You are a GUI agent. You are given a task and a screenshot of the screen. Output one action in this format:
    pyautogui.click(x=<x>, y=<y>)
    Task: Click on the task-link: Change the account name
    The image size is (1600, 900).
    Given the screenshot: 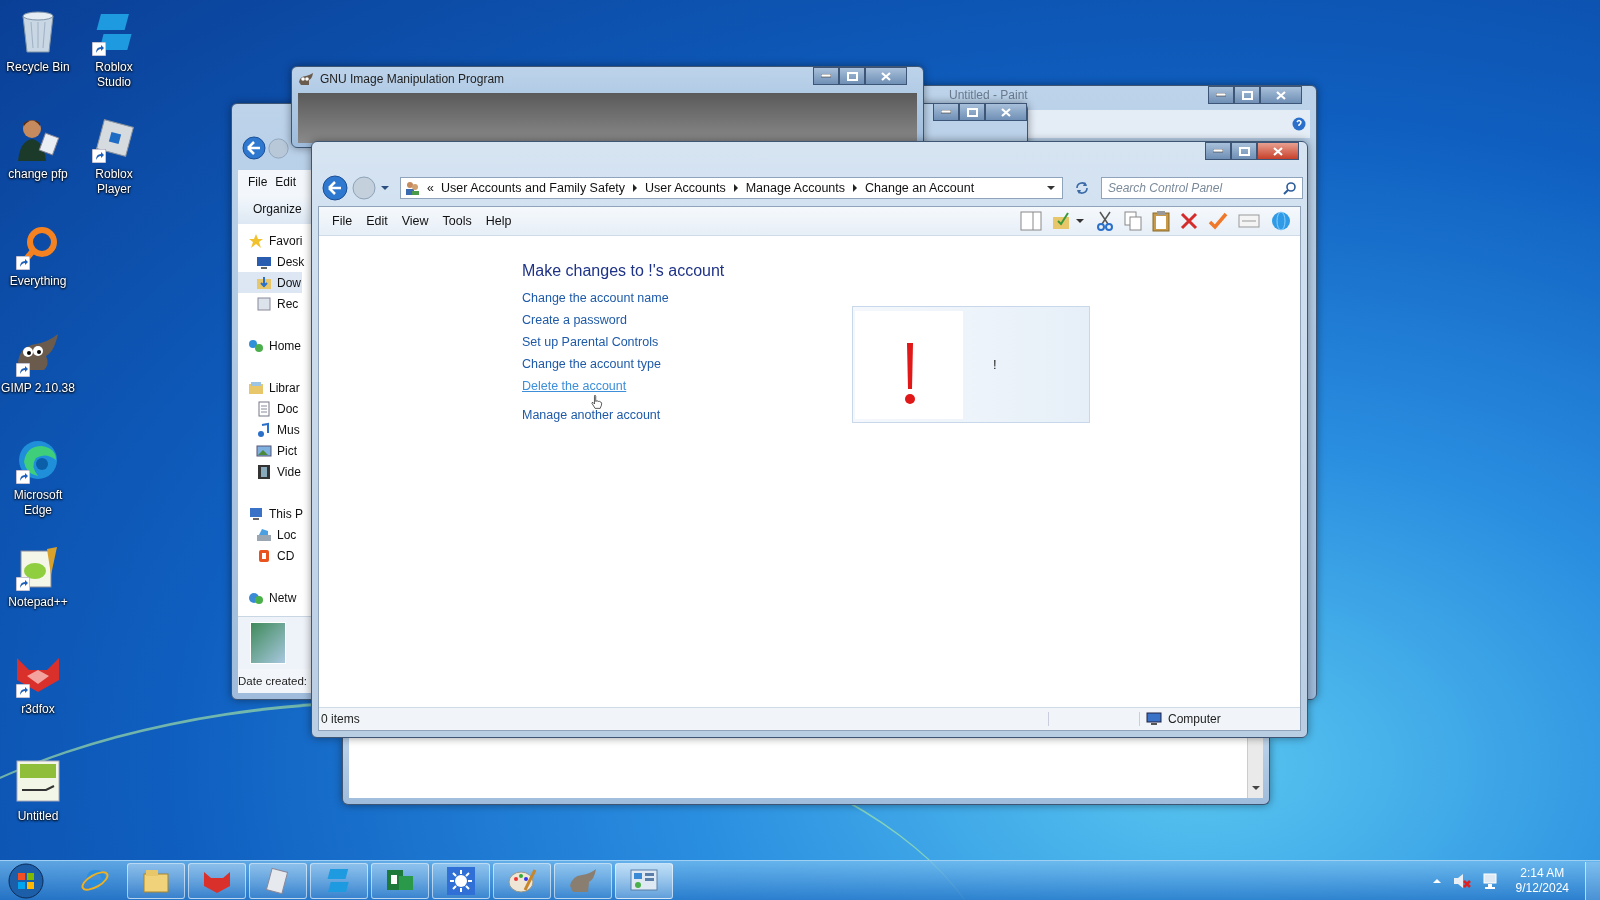 What is the action you would take?
    pyautogui.click(x=595, y=298)
    